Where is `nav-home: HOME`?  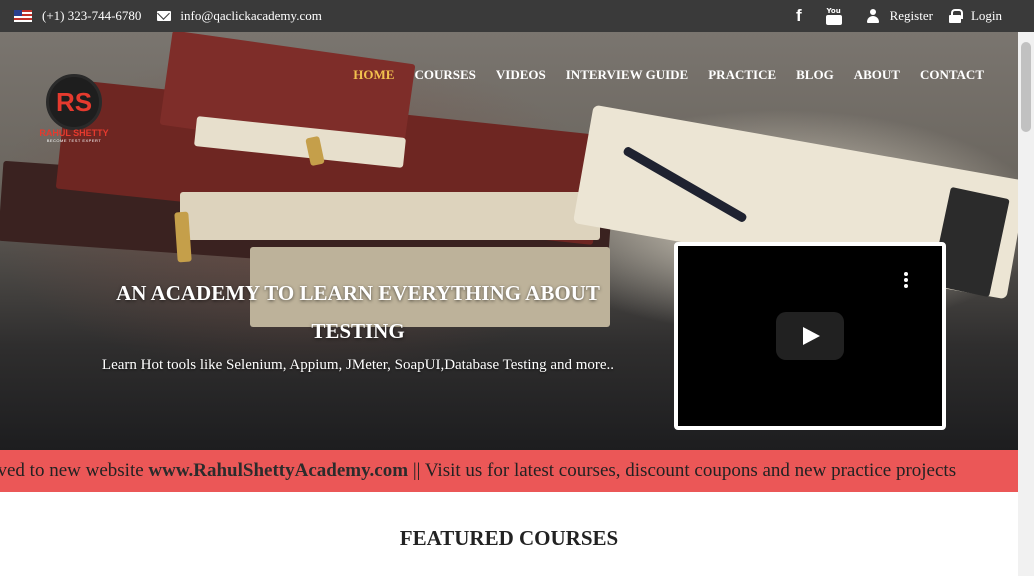 nav-home: HOME is located at coordinates (373, 75).